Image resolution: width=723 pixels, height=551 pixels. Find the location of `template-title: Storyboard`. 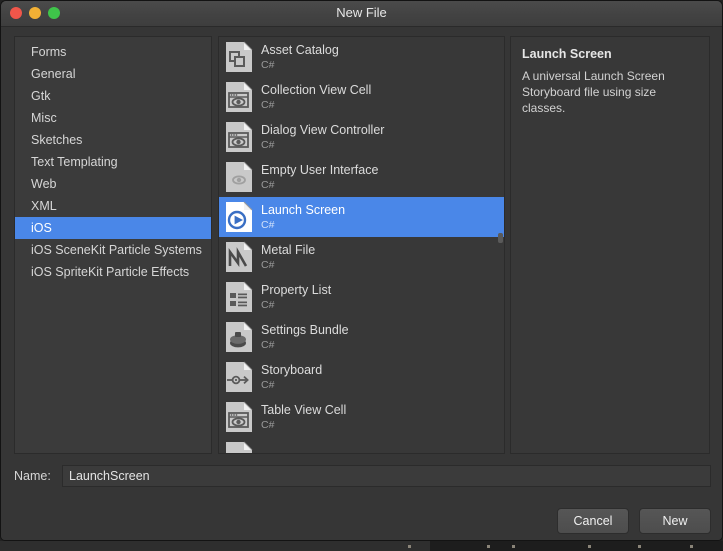

template-title: Storyboard is located at coordinates (292, 370).